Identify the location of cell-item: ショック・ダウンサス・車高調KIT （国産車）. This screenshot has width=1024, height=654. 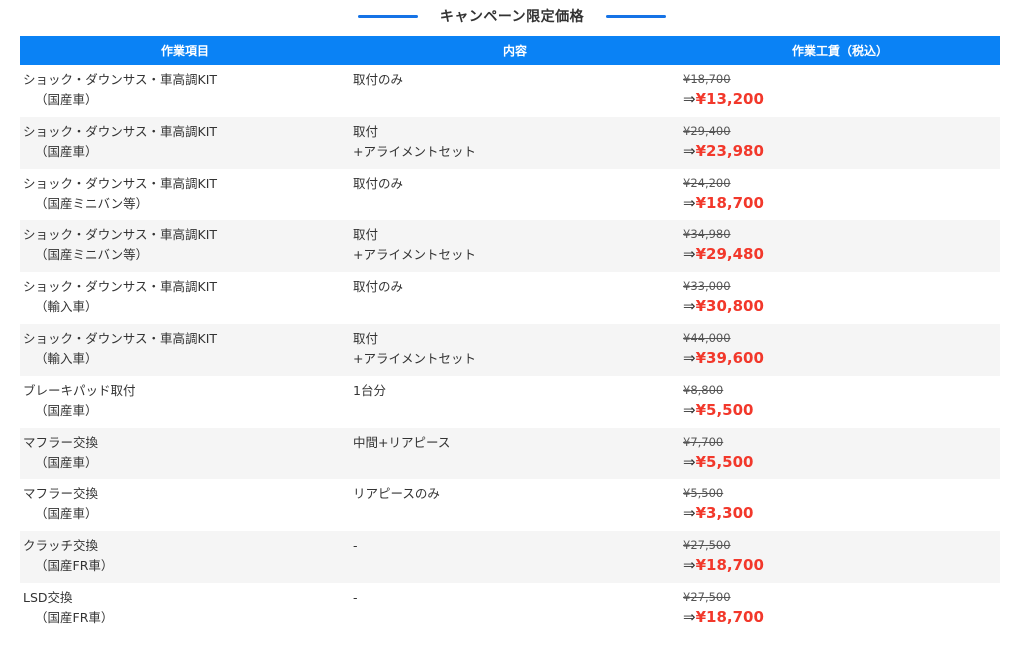
(185, 143).